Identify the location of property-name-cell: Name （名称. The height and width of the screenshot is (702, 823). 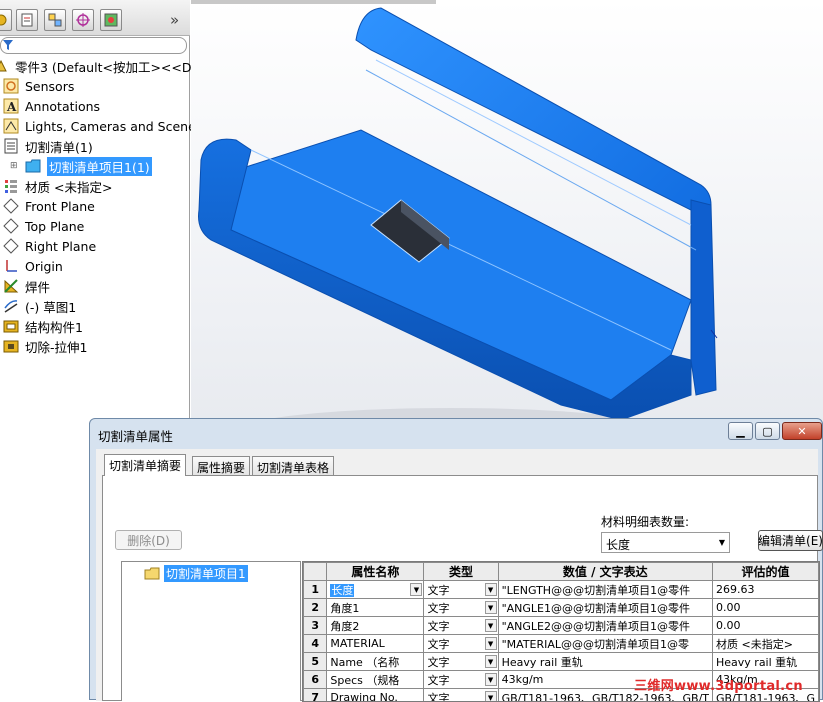
(375, 662).